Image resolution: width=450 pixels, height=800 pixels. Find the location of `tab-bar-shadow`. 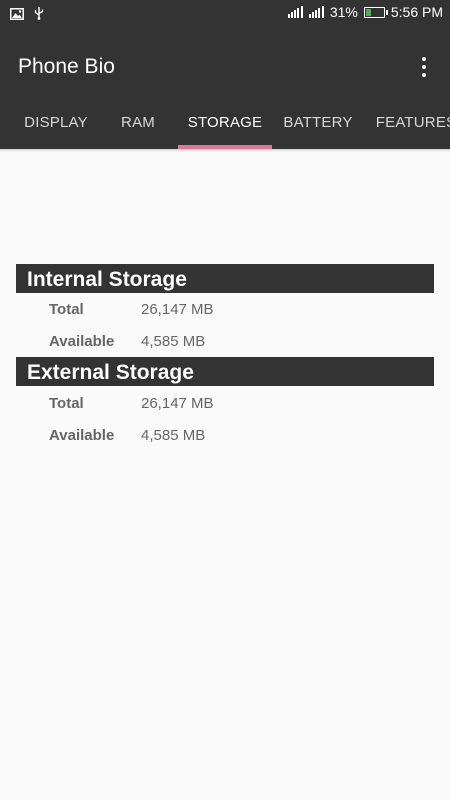

tab-bar-shadow is located at coordinates (225, 150).